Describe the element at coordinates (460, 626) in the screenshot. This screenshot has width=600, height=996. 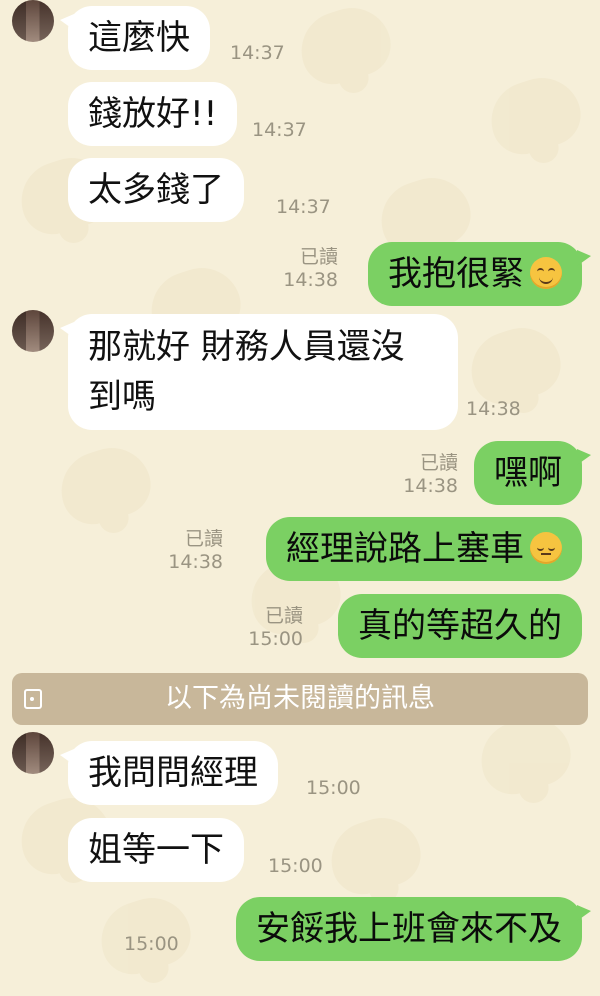
I see `outgoing-message-bubble: 真的等超久的` at that location.